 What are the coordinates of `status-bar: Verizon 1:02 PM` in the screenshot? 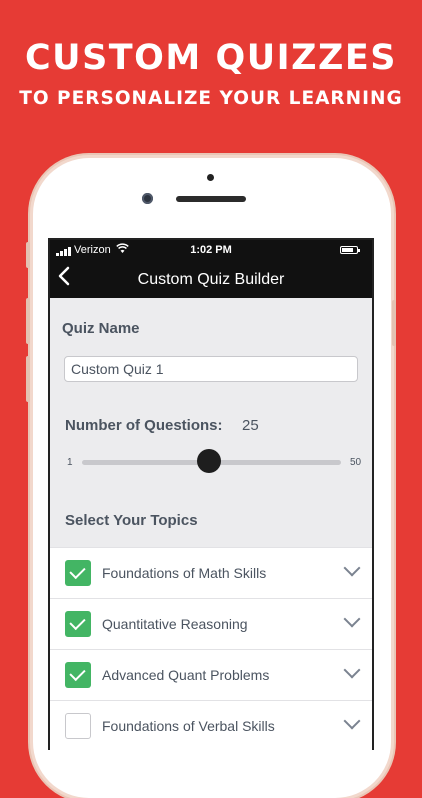 It's located at (211, 251).